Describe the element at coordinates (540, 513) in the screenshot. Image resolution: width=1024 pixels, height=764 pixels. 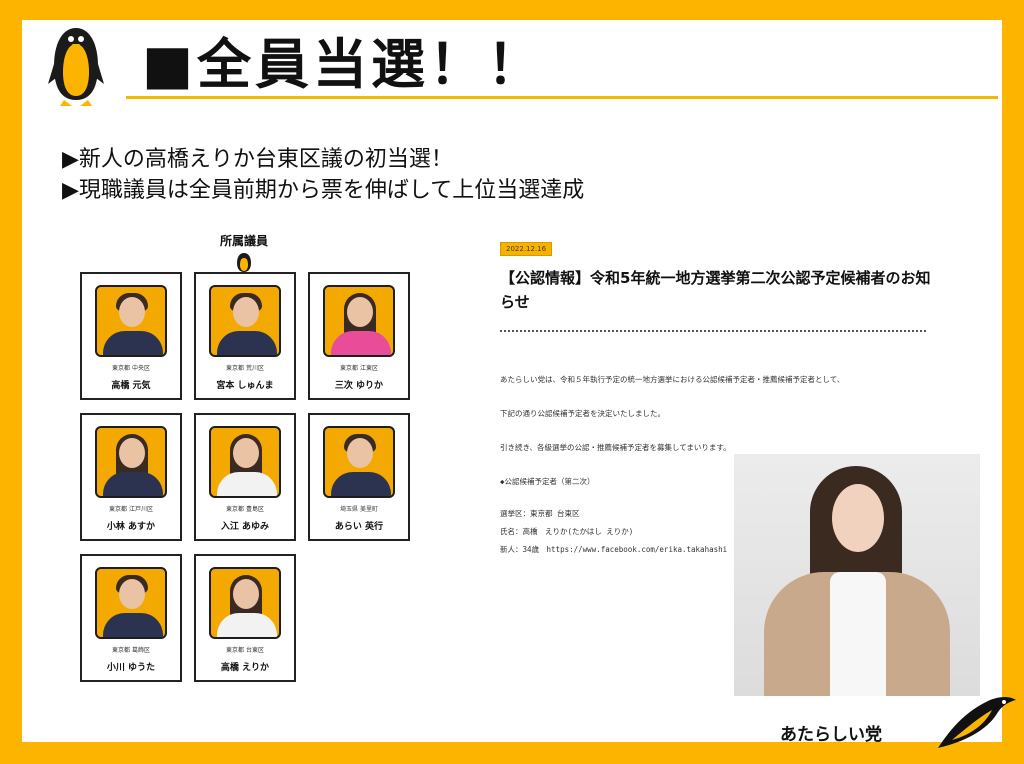
I see `announcement-line: 選挙区：東京都 台東区` at that location.